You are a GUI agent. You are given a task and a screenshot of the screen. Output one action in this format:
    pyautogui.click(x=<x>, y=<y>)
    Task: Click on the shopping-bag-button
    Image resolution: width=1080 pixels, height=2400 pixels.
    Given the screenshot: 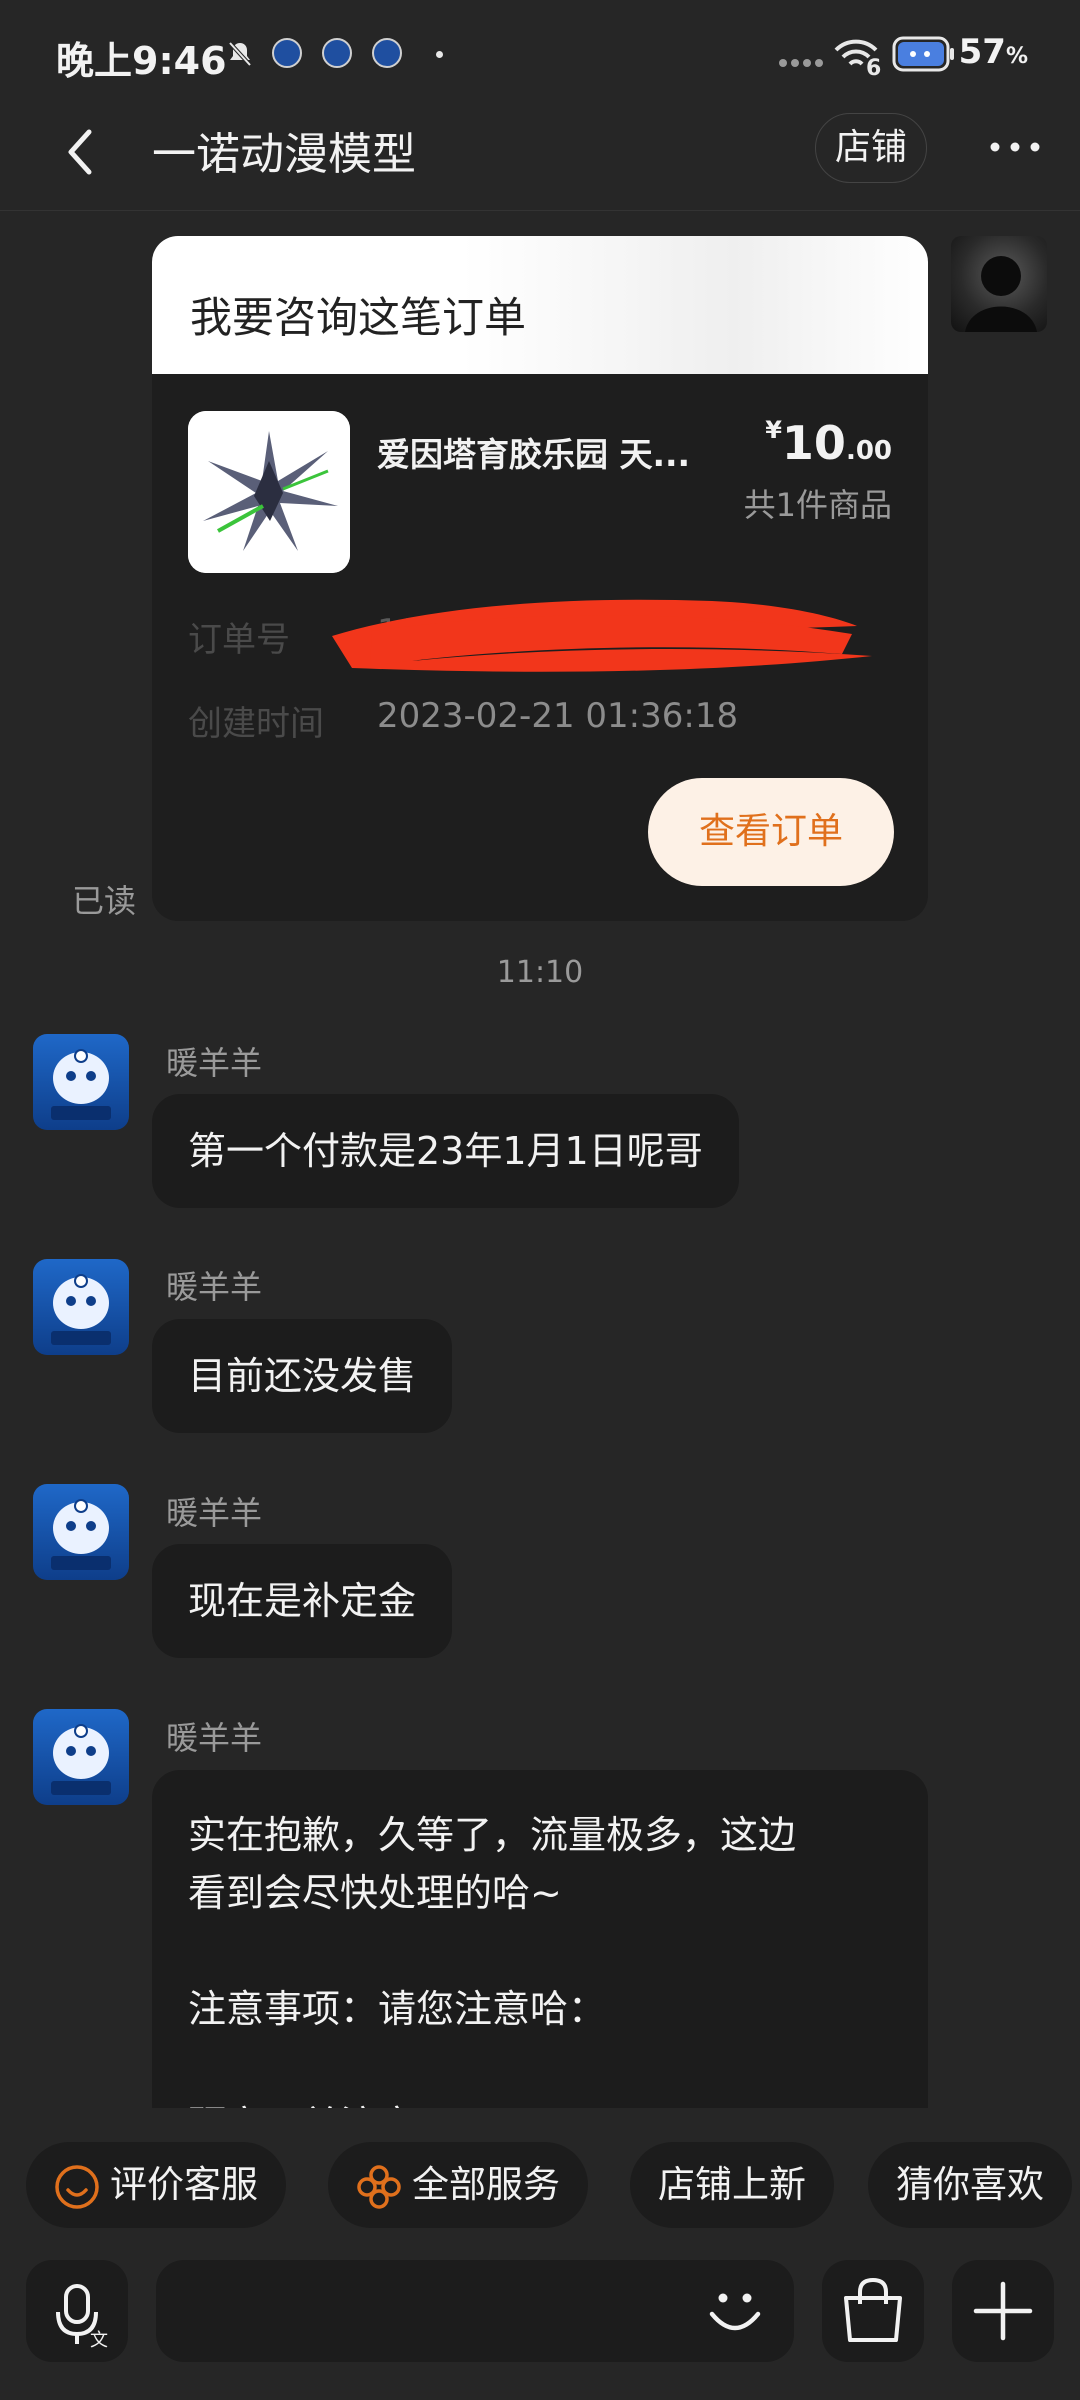 What is the action you would take?
    pyautogui.click(x=873, y=2311)
    